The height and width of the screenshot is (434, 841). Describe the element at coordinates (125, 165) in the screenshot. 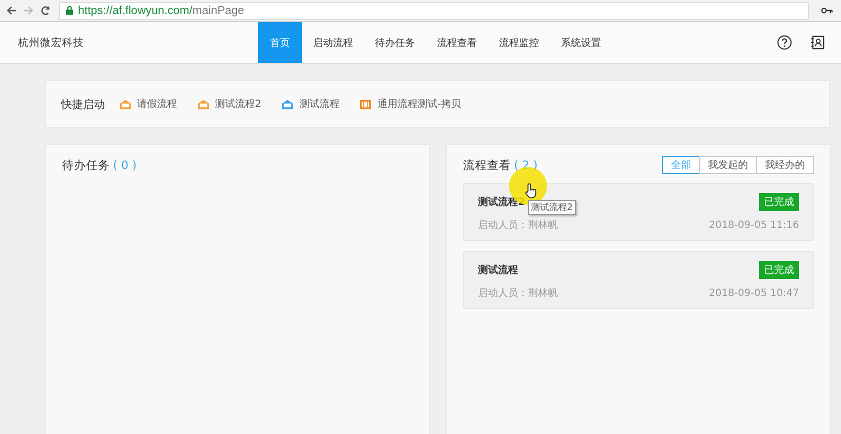

I see `count-label: ( 0 )` at that location.